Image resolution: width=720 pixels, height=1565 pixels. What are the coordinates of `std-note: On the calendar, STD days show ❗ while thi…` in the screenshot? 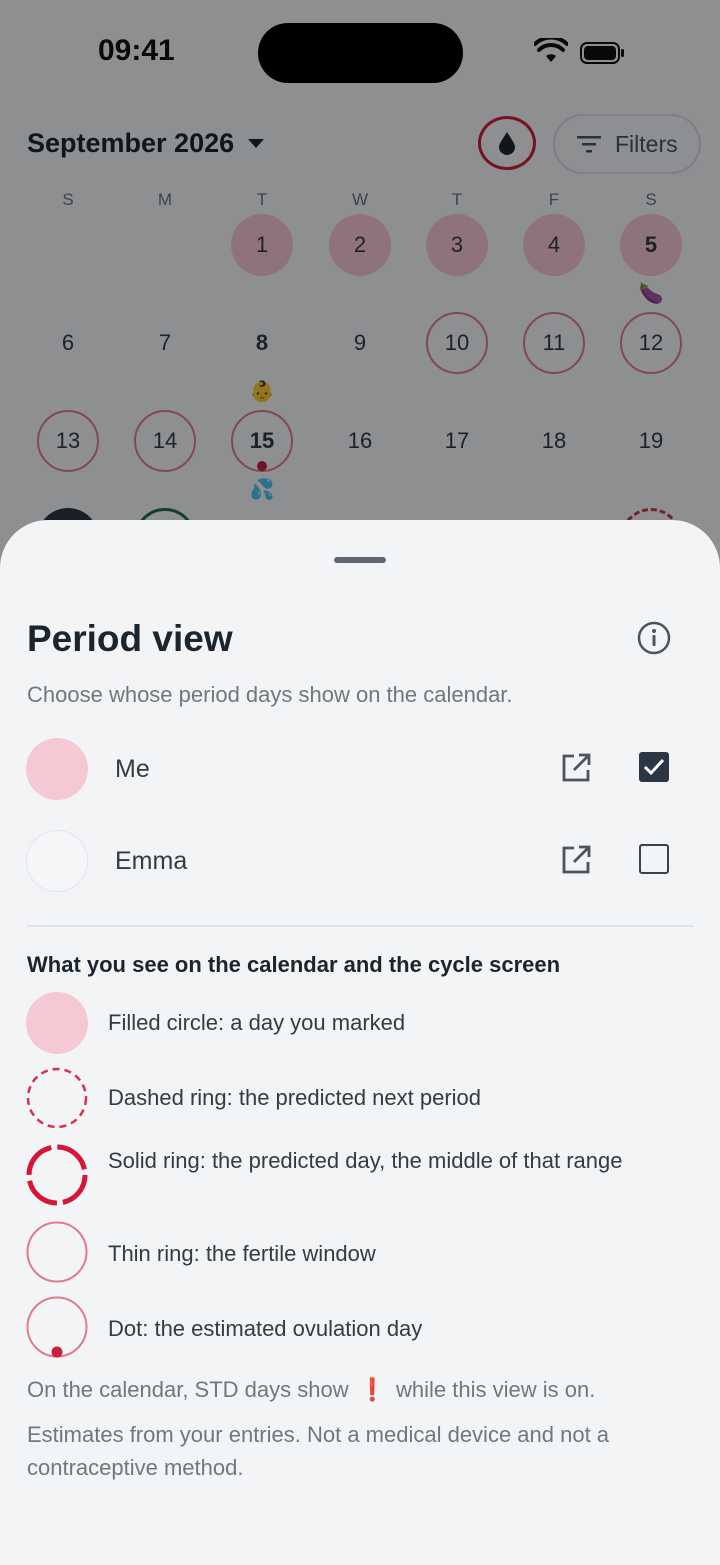 It's located at (362, 1389).